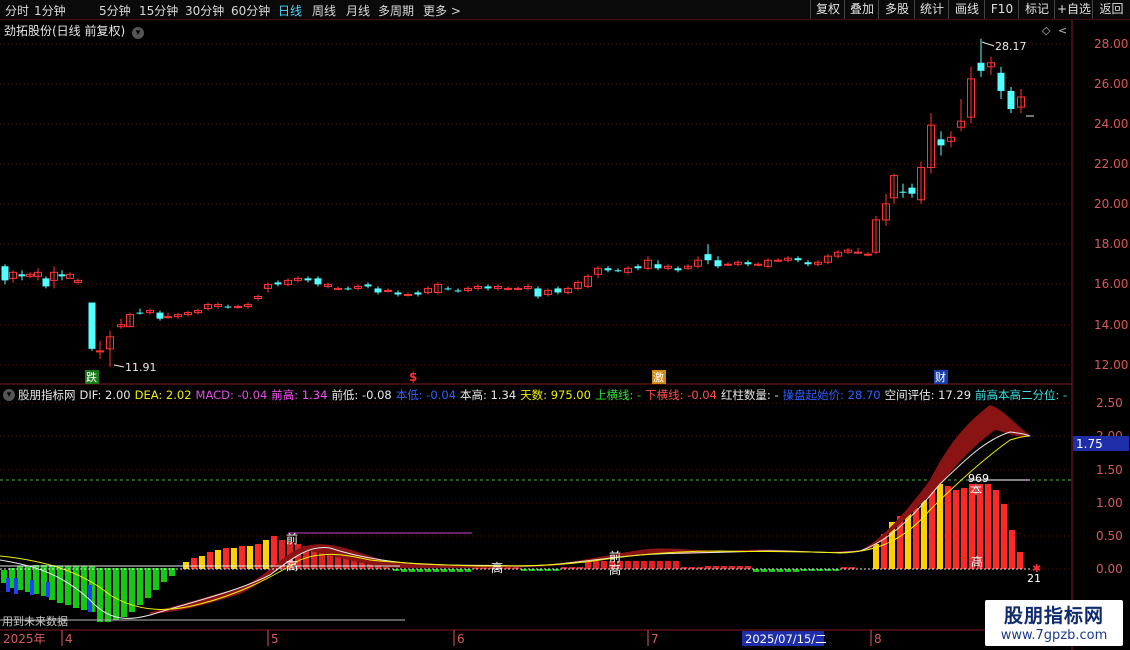 This screenshot has height=650, width=1130. I want to click on indicator-axis: 2.50 2.00 1.50 1.00 0.50 0.00 1.75, so click(1101, 486).